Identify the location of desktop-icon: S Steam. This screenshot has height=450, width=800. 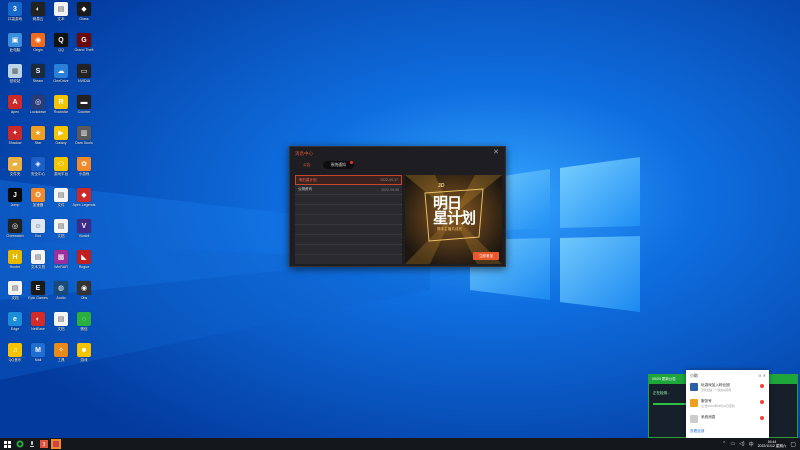
(38, 80).